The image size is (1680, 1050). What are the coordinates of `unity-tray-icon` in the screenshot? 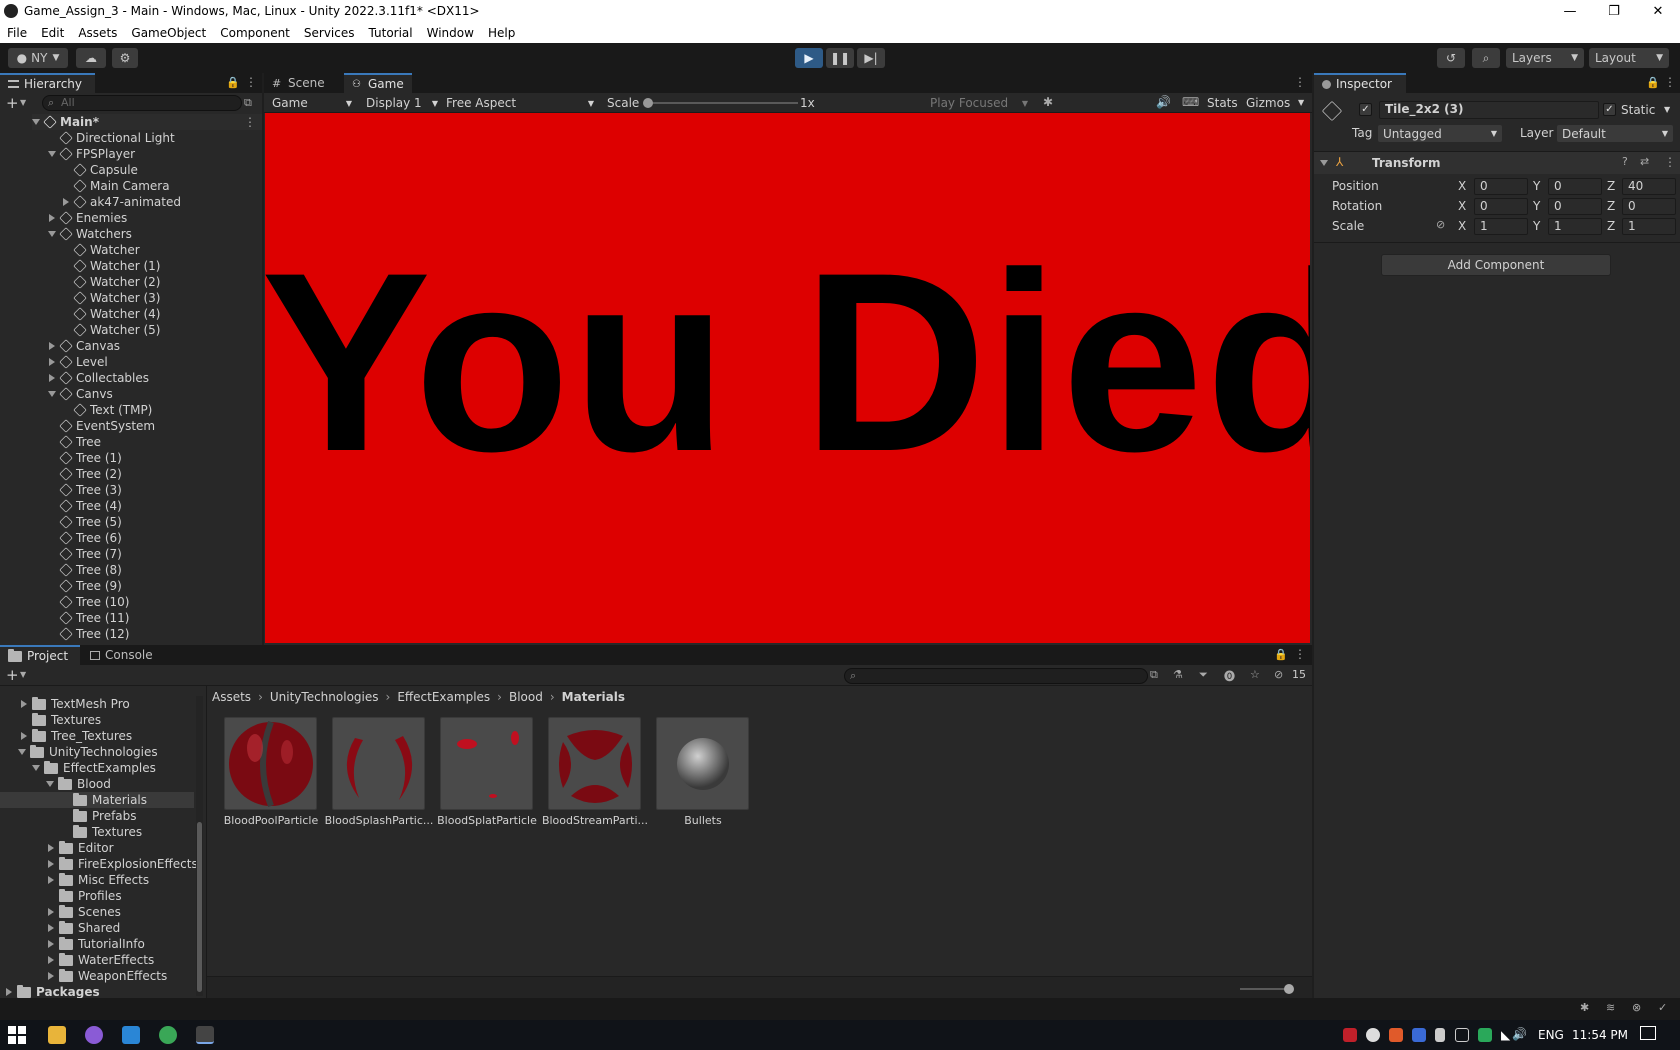 It's located at (1373, 1035).